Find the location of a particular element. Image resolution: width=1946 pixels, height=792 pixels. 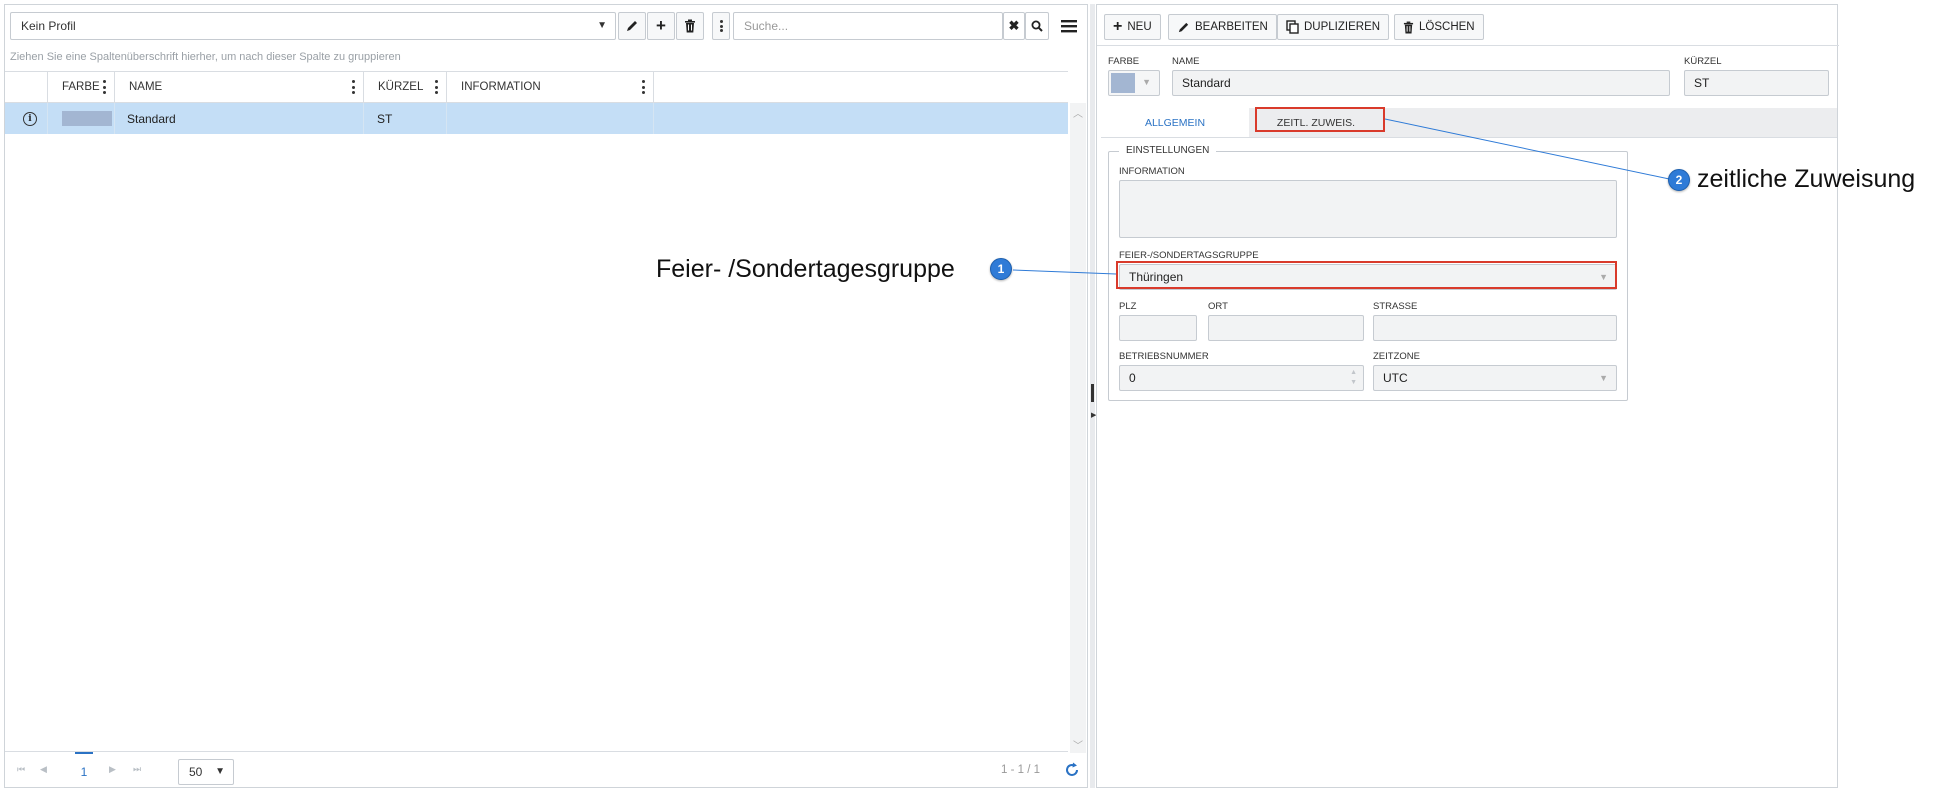

callout-1-badge: 1 is located at coordinates (1001, 269).